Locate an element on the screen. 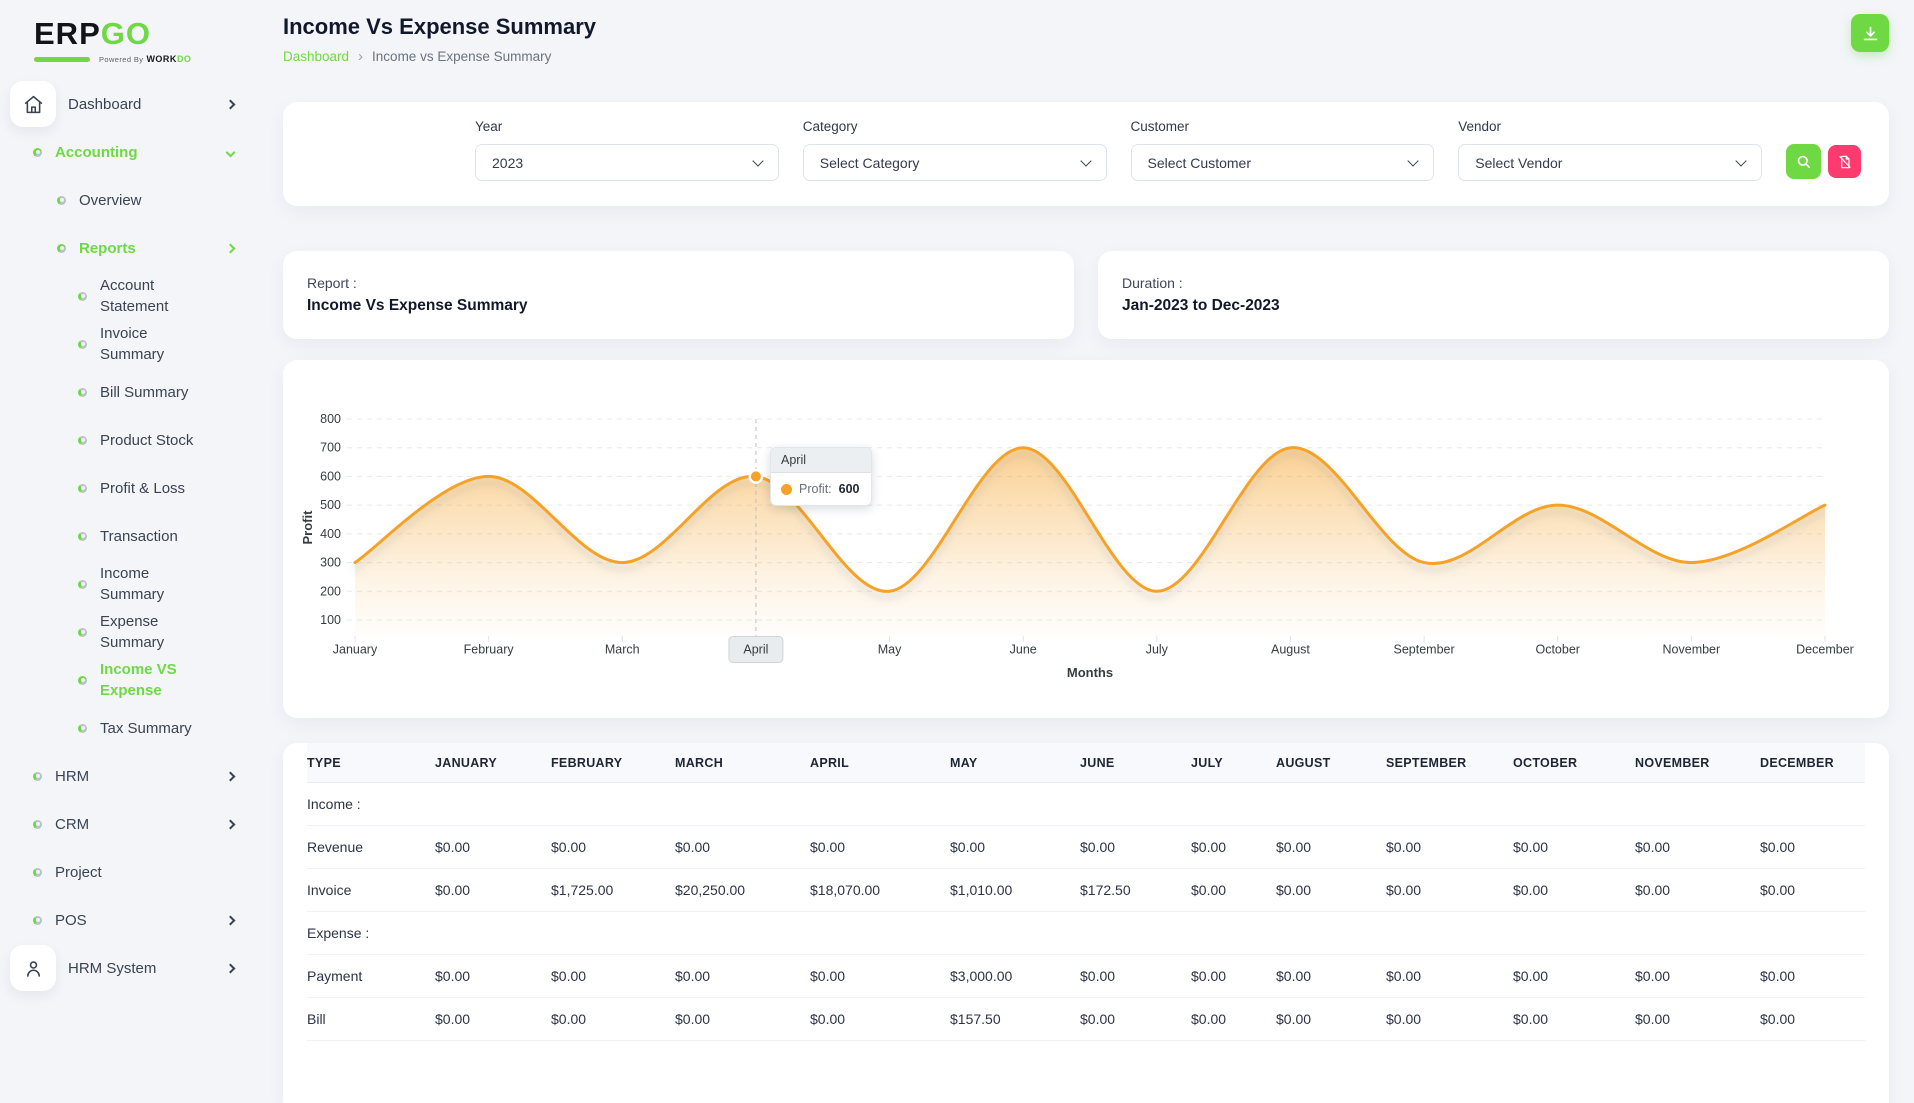 This screenshot has width=1914, height=1103. sidebar-item-invoice-summary: Invoice Summary is located at coordinates (130, 344).